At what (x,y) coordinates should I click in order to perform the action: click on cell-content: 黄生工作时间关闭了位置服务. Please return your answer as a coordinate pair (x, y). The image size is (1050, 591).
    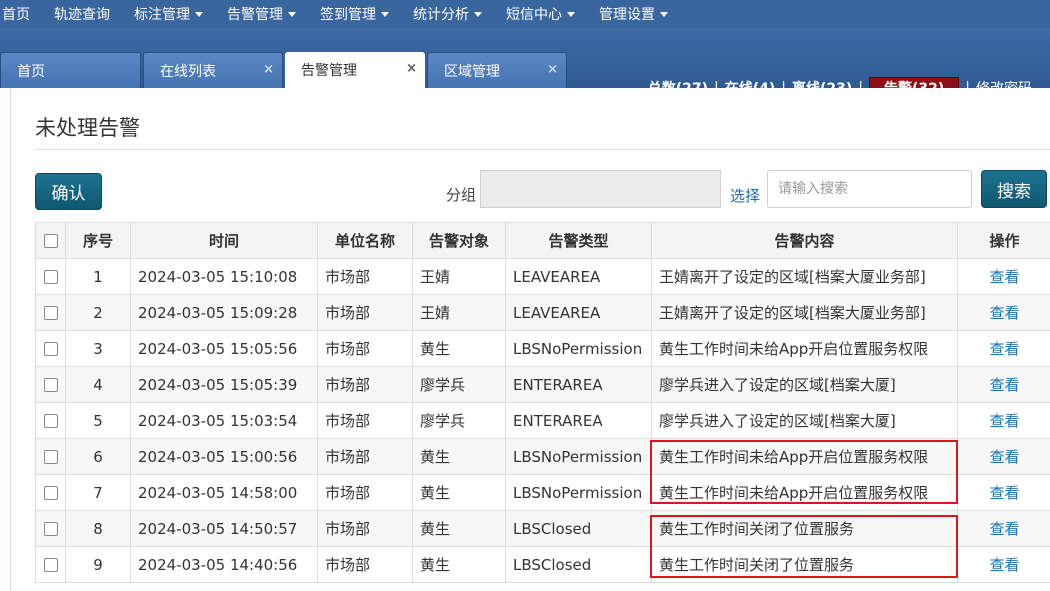
    Looking at the image, I should click on (804, 564).